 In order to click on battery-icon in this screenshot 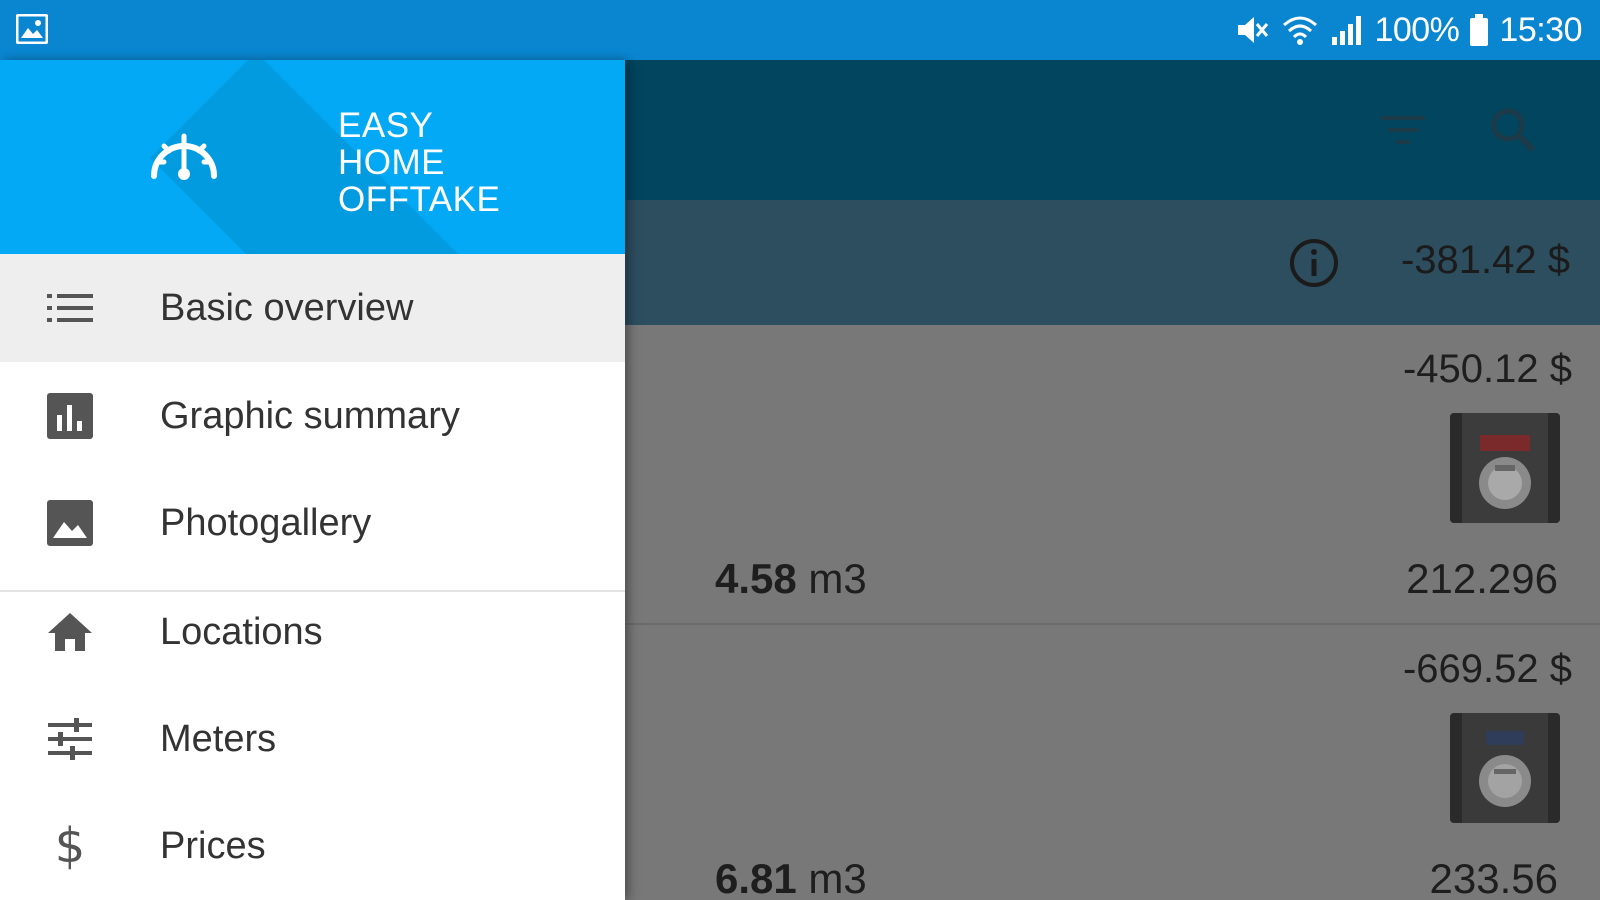, I will do `click(1479, 30)`.